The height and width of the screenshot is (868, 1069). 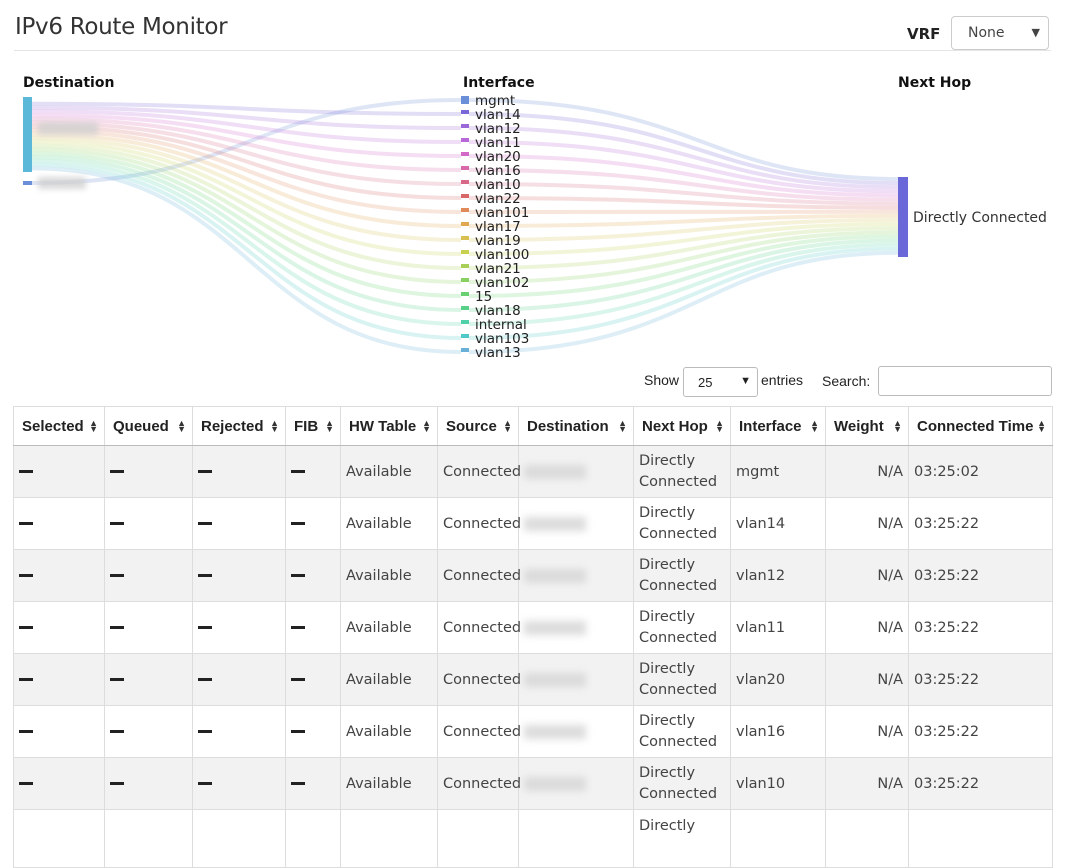 What do you see at coordinates (745, 381) in the screenshot?
I see `chevron-down-icon: ▼` at bounding box center [745, 381].